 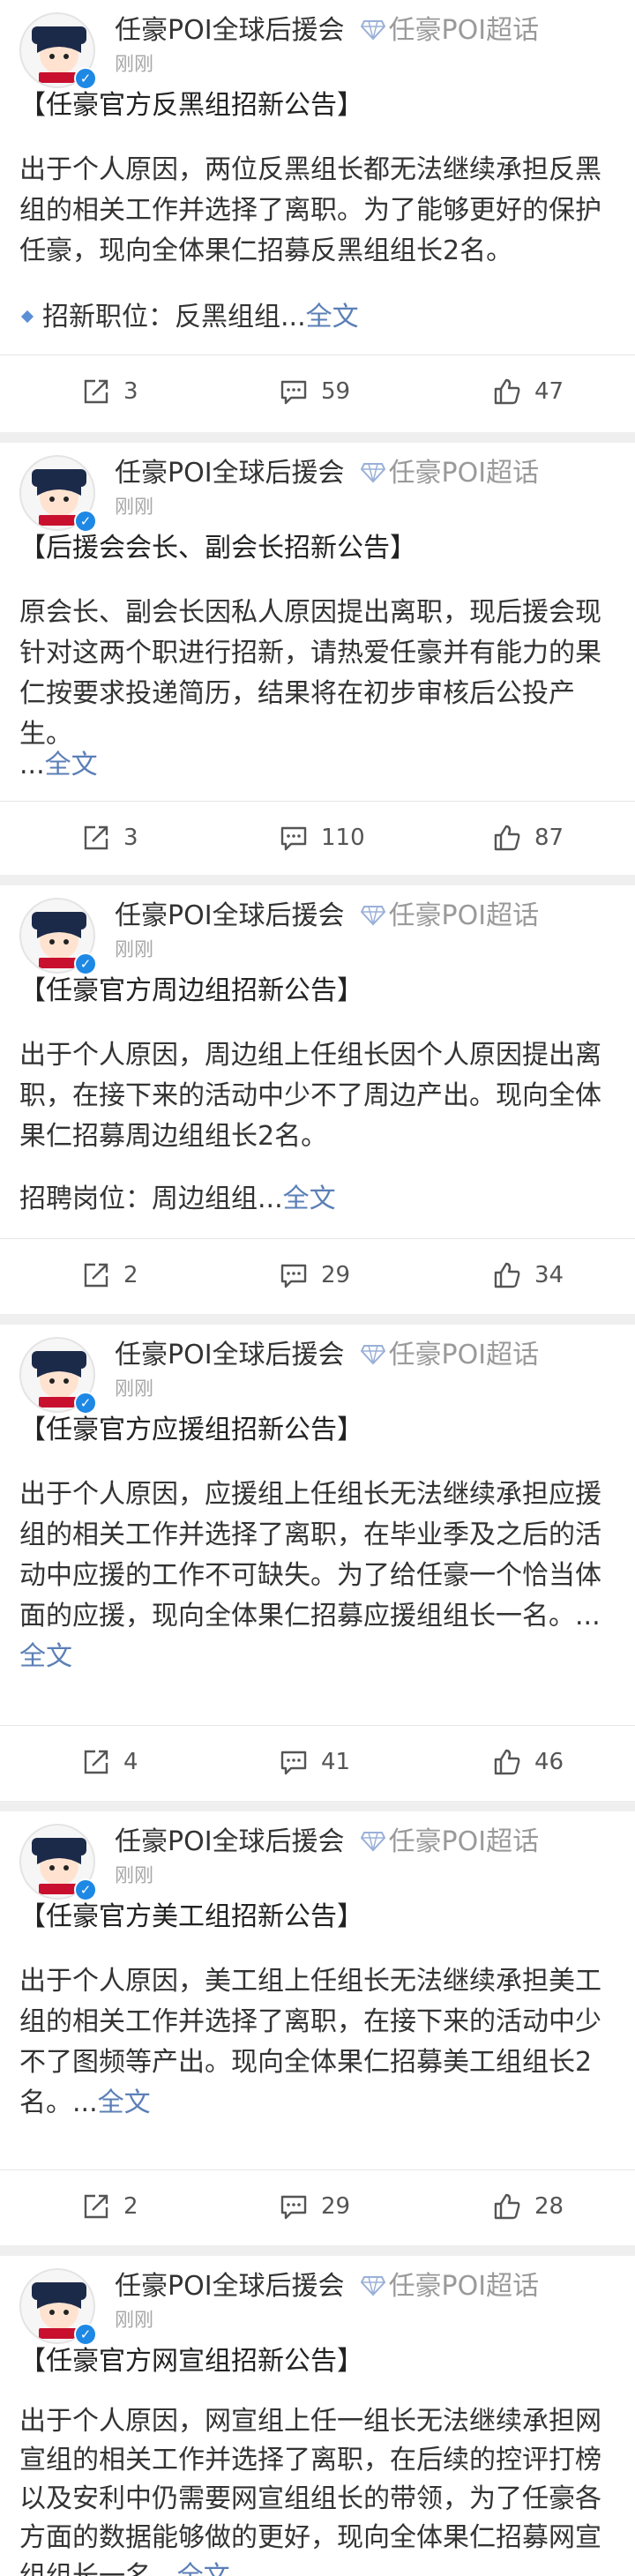 I want to click on repost-count: 4, so click(x=130, y=1762).